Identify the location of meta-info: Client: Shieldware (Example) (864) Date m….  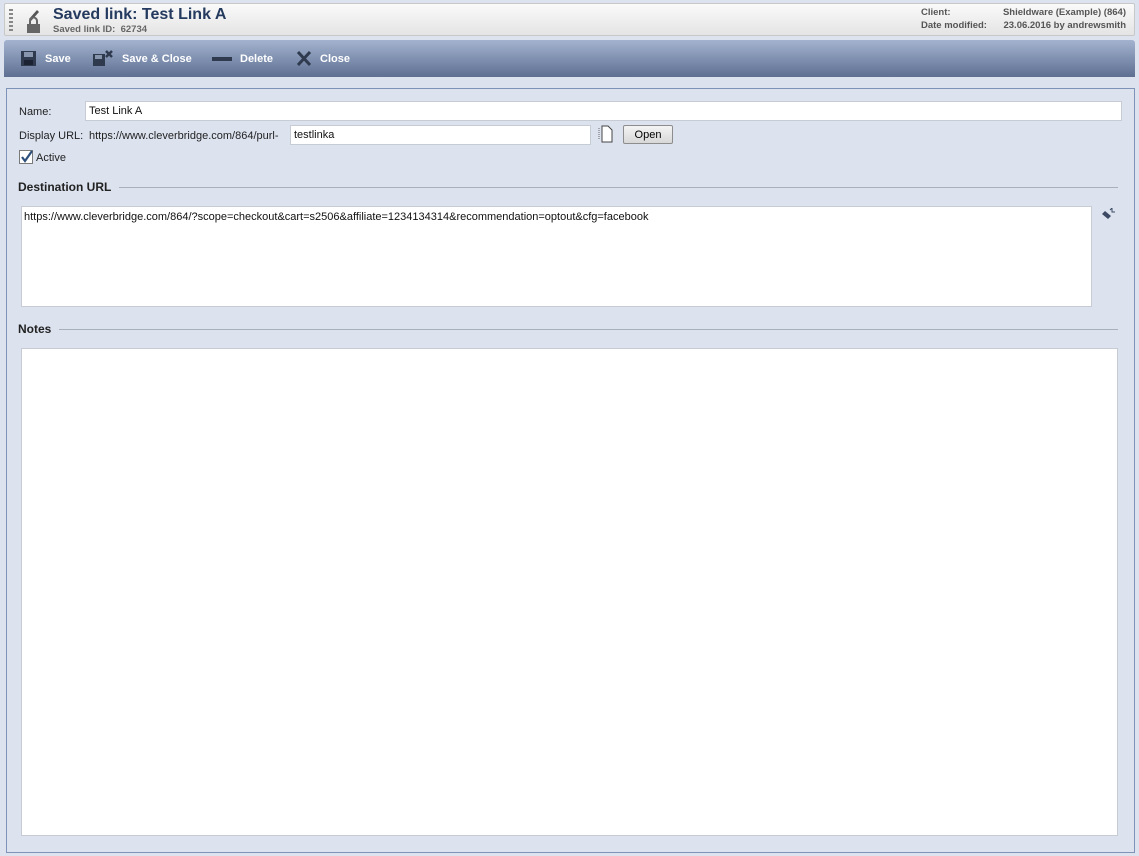
(1023, 19).